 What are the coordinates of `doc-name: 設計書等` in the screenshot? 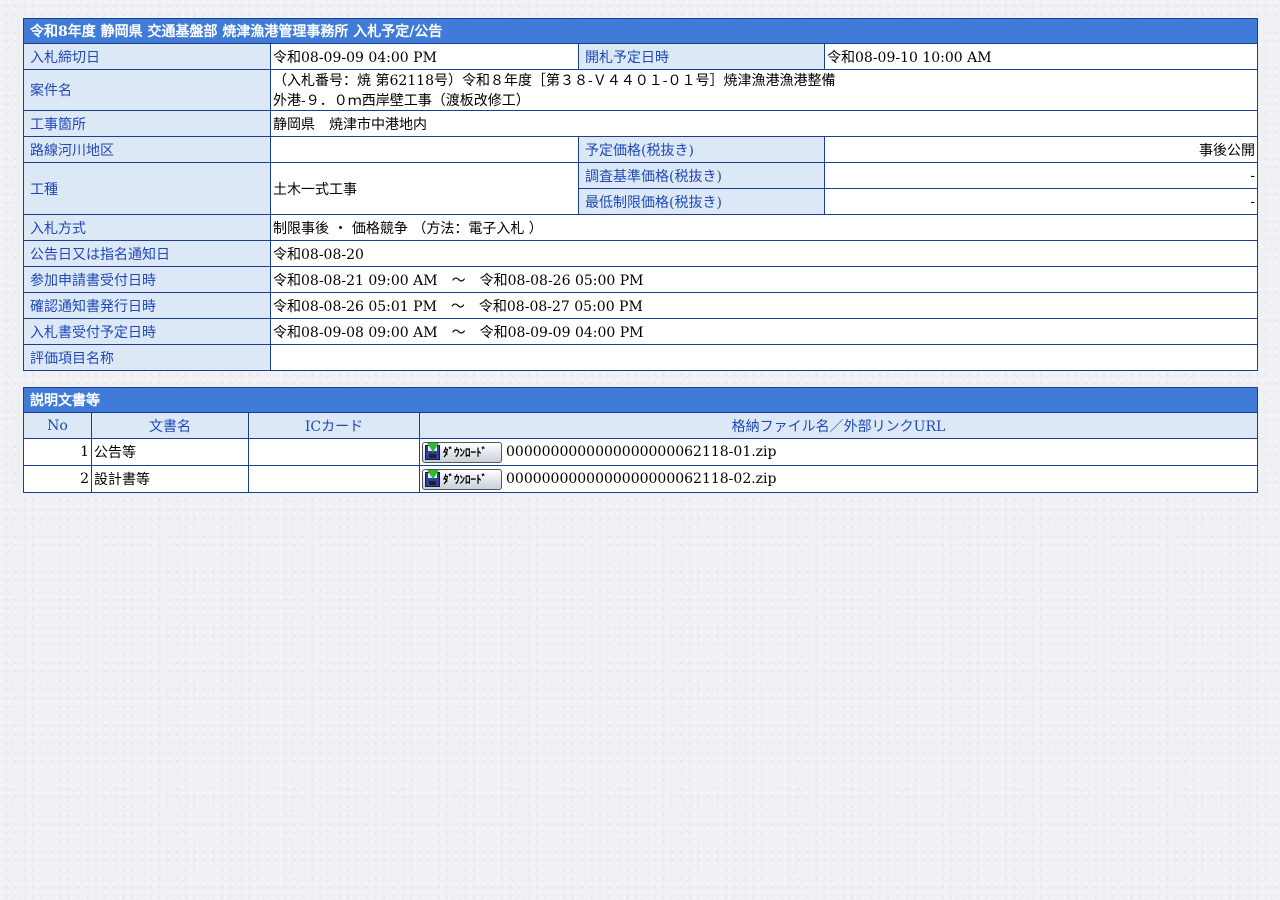 It's located at (170, 479).